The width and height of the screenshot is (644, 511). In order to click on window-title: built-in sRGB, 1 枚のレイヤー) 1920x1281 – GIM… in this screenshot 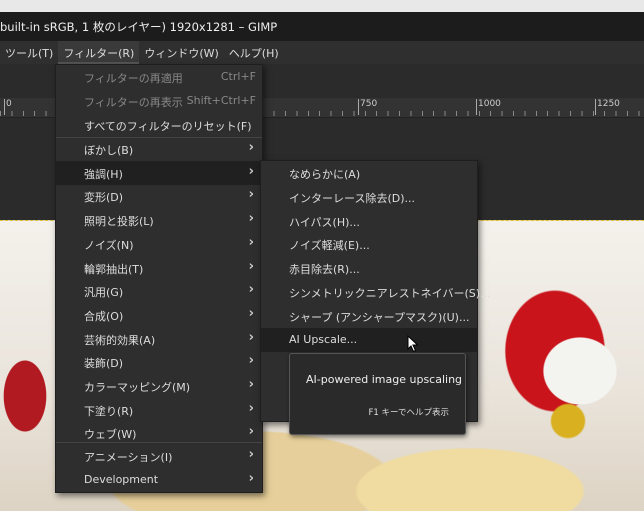, I will do `click(139, 27)`.